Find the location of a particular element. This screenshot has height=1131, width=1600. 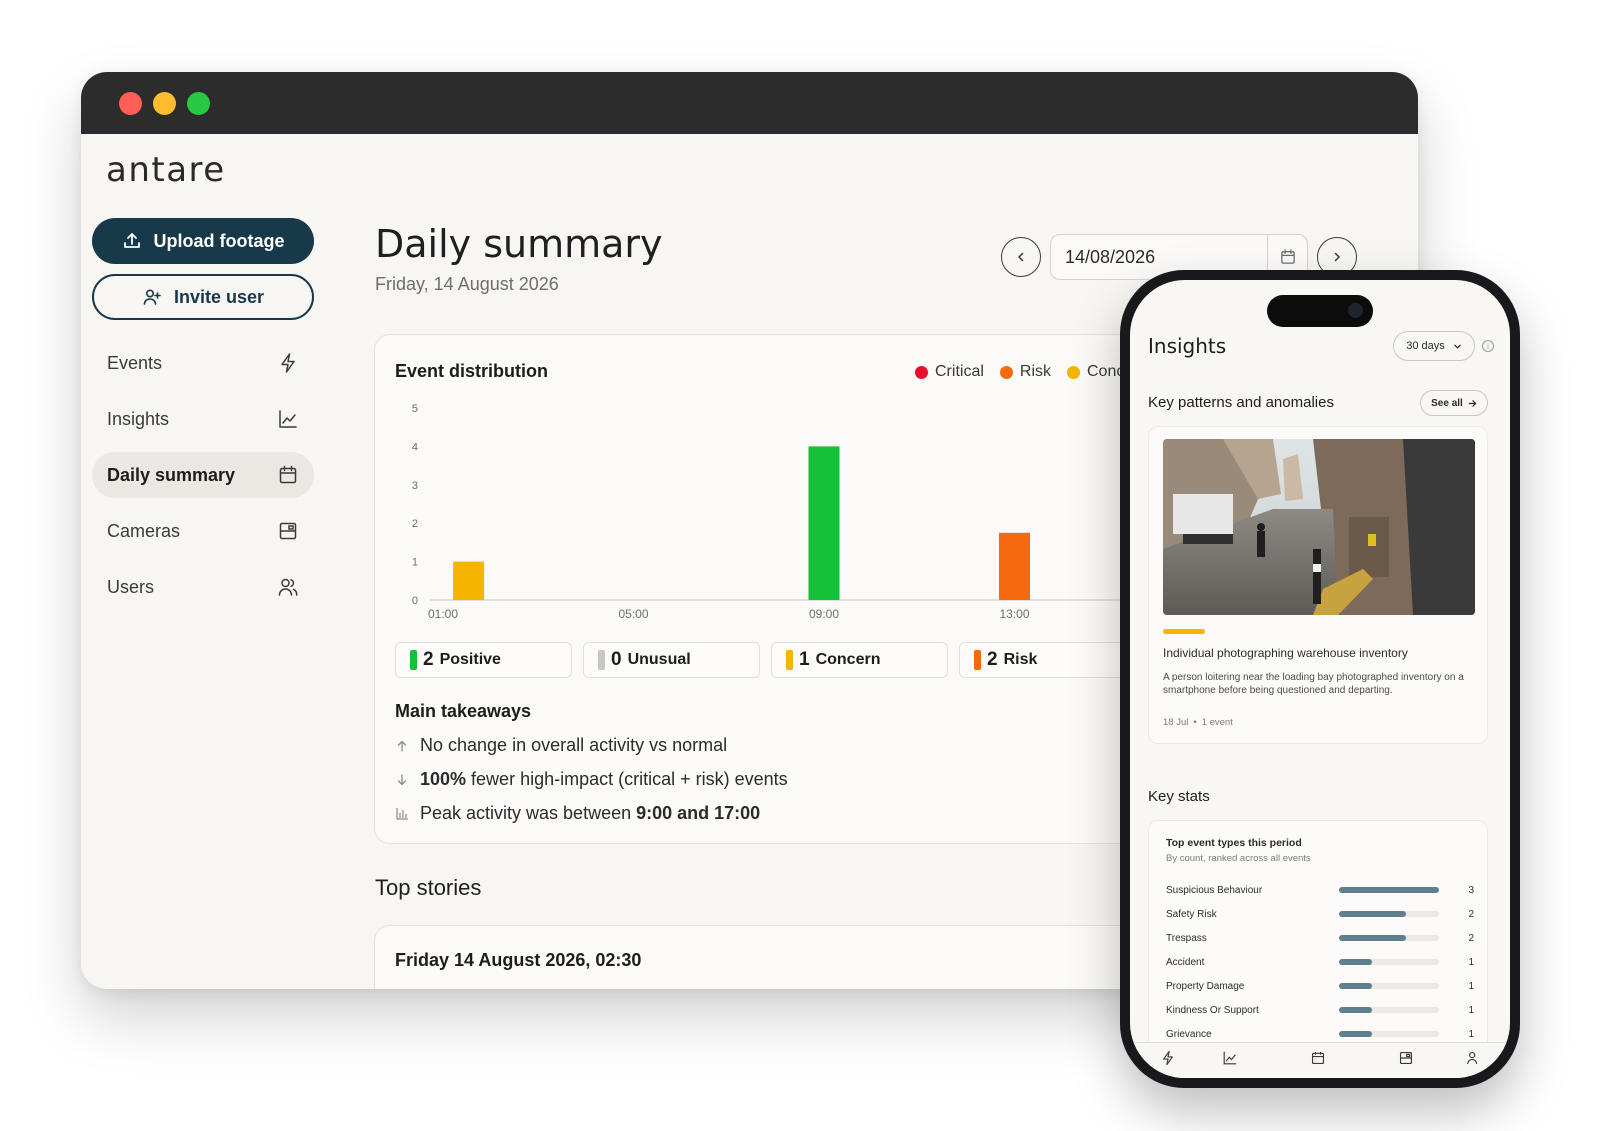

legend-item-concern: Conc is located at coordinates (1095, 372).